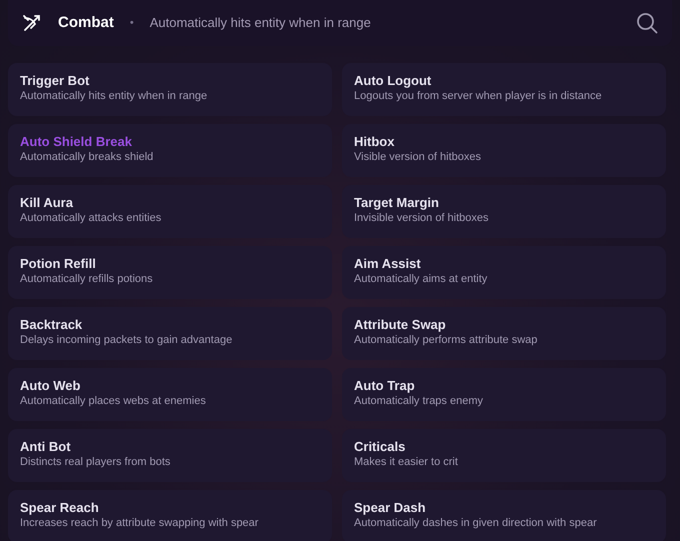  Describe the element at coordinates (504, 272) in the screenshot. I see `module-card: Aim Assist Automatically aims at entity` at that location.